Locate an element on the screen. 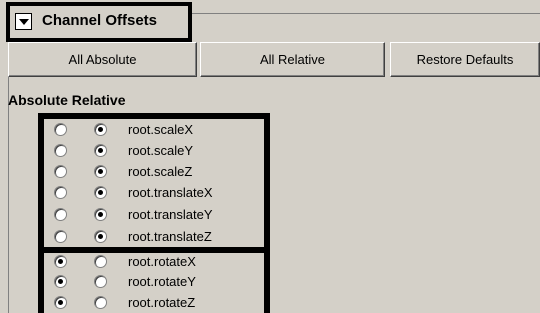  channel-label: root.translateX is located at coordinates (170, 192).